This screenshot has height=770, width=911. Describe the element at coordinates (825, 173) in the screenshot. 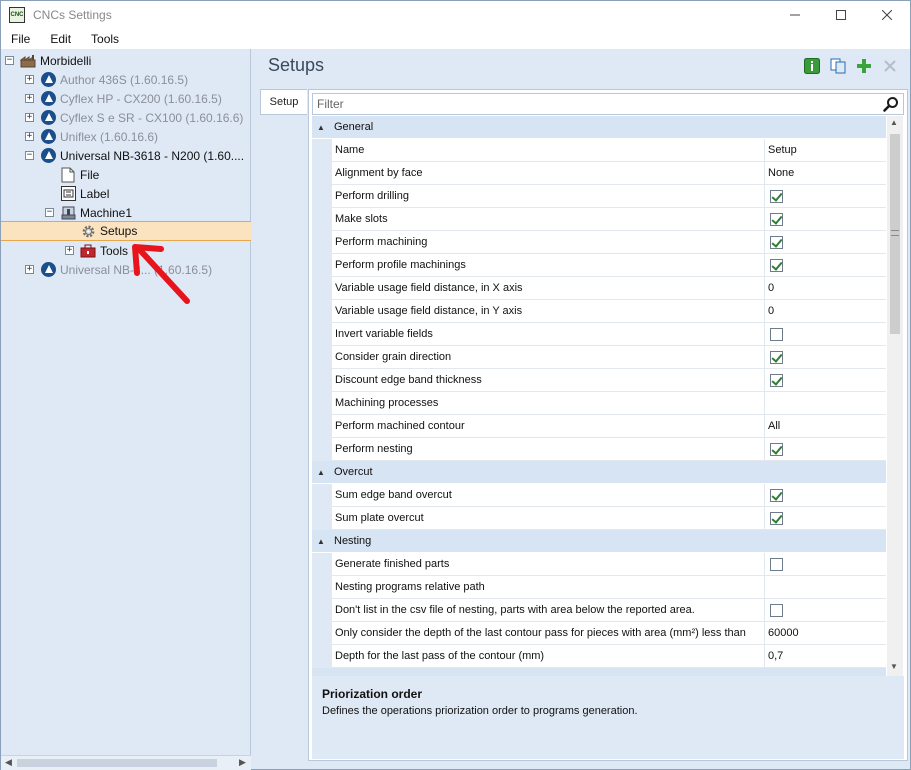

I see `property-value: None` at that location.